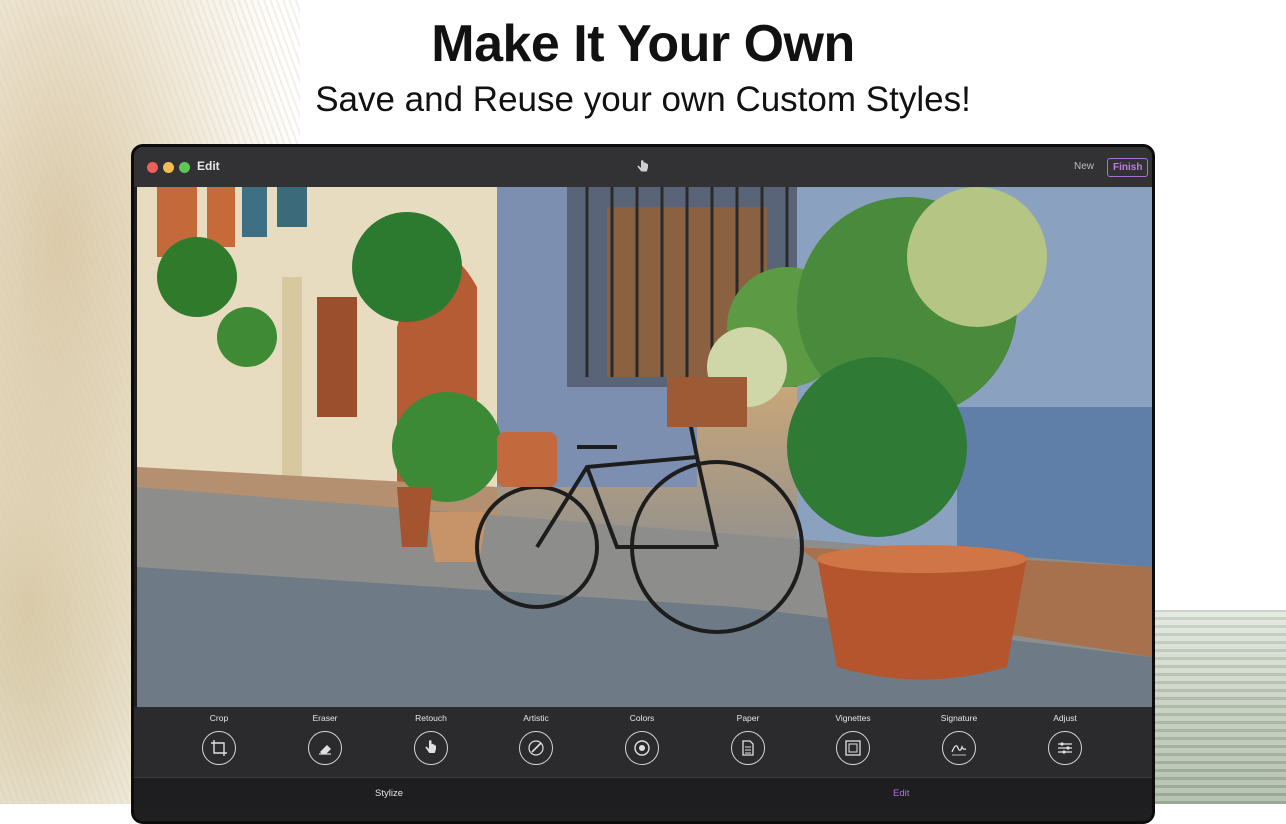 The width and height of the screenshot is (1286, 824). I want to click on tool-retouch: Retouch, so click(431, 739).